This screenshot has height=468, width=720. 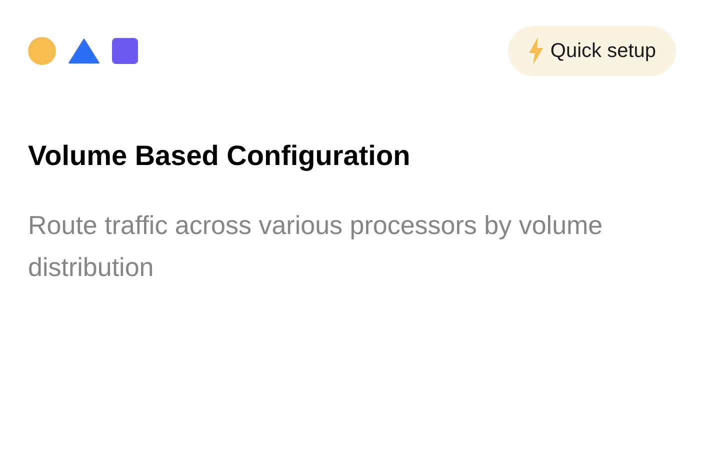 I want to click on badge-label: Quick setup, so click(x=603, y=51).